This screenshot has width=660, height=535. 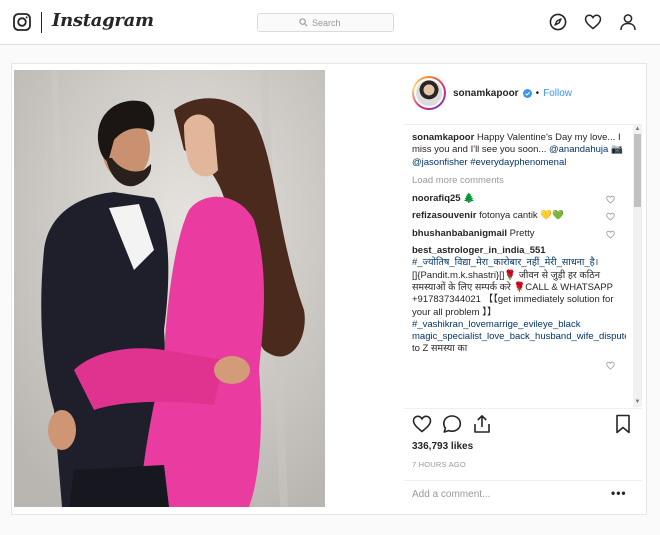 What do you see at coordinates (507, 494) in the screenshot?
I see `add-comment-input` at bounding box center [507, 494].